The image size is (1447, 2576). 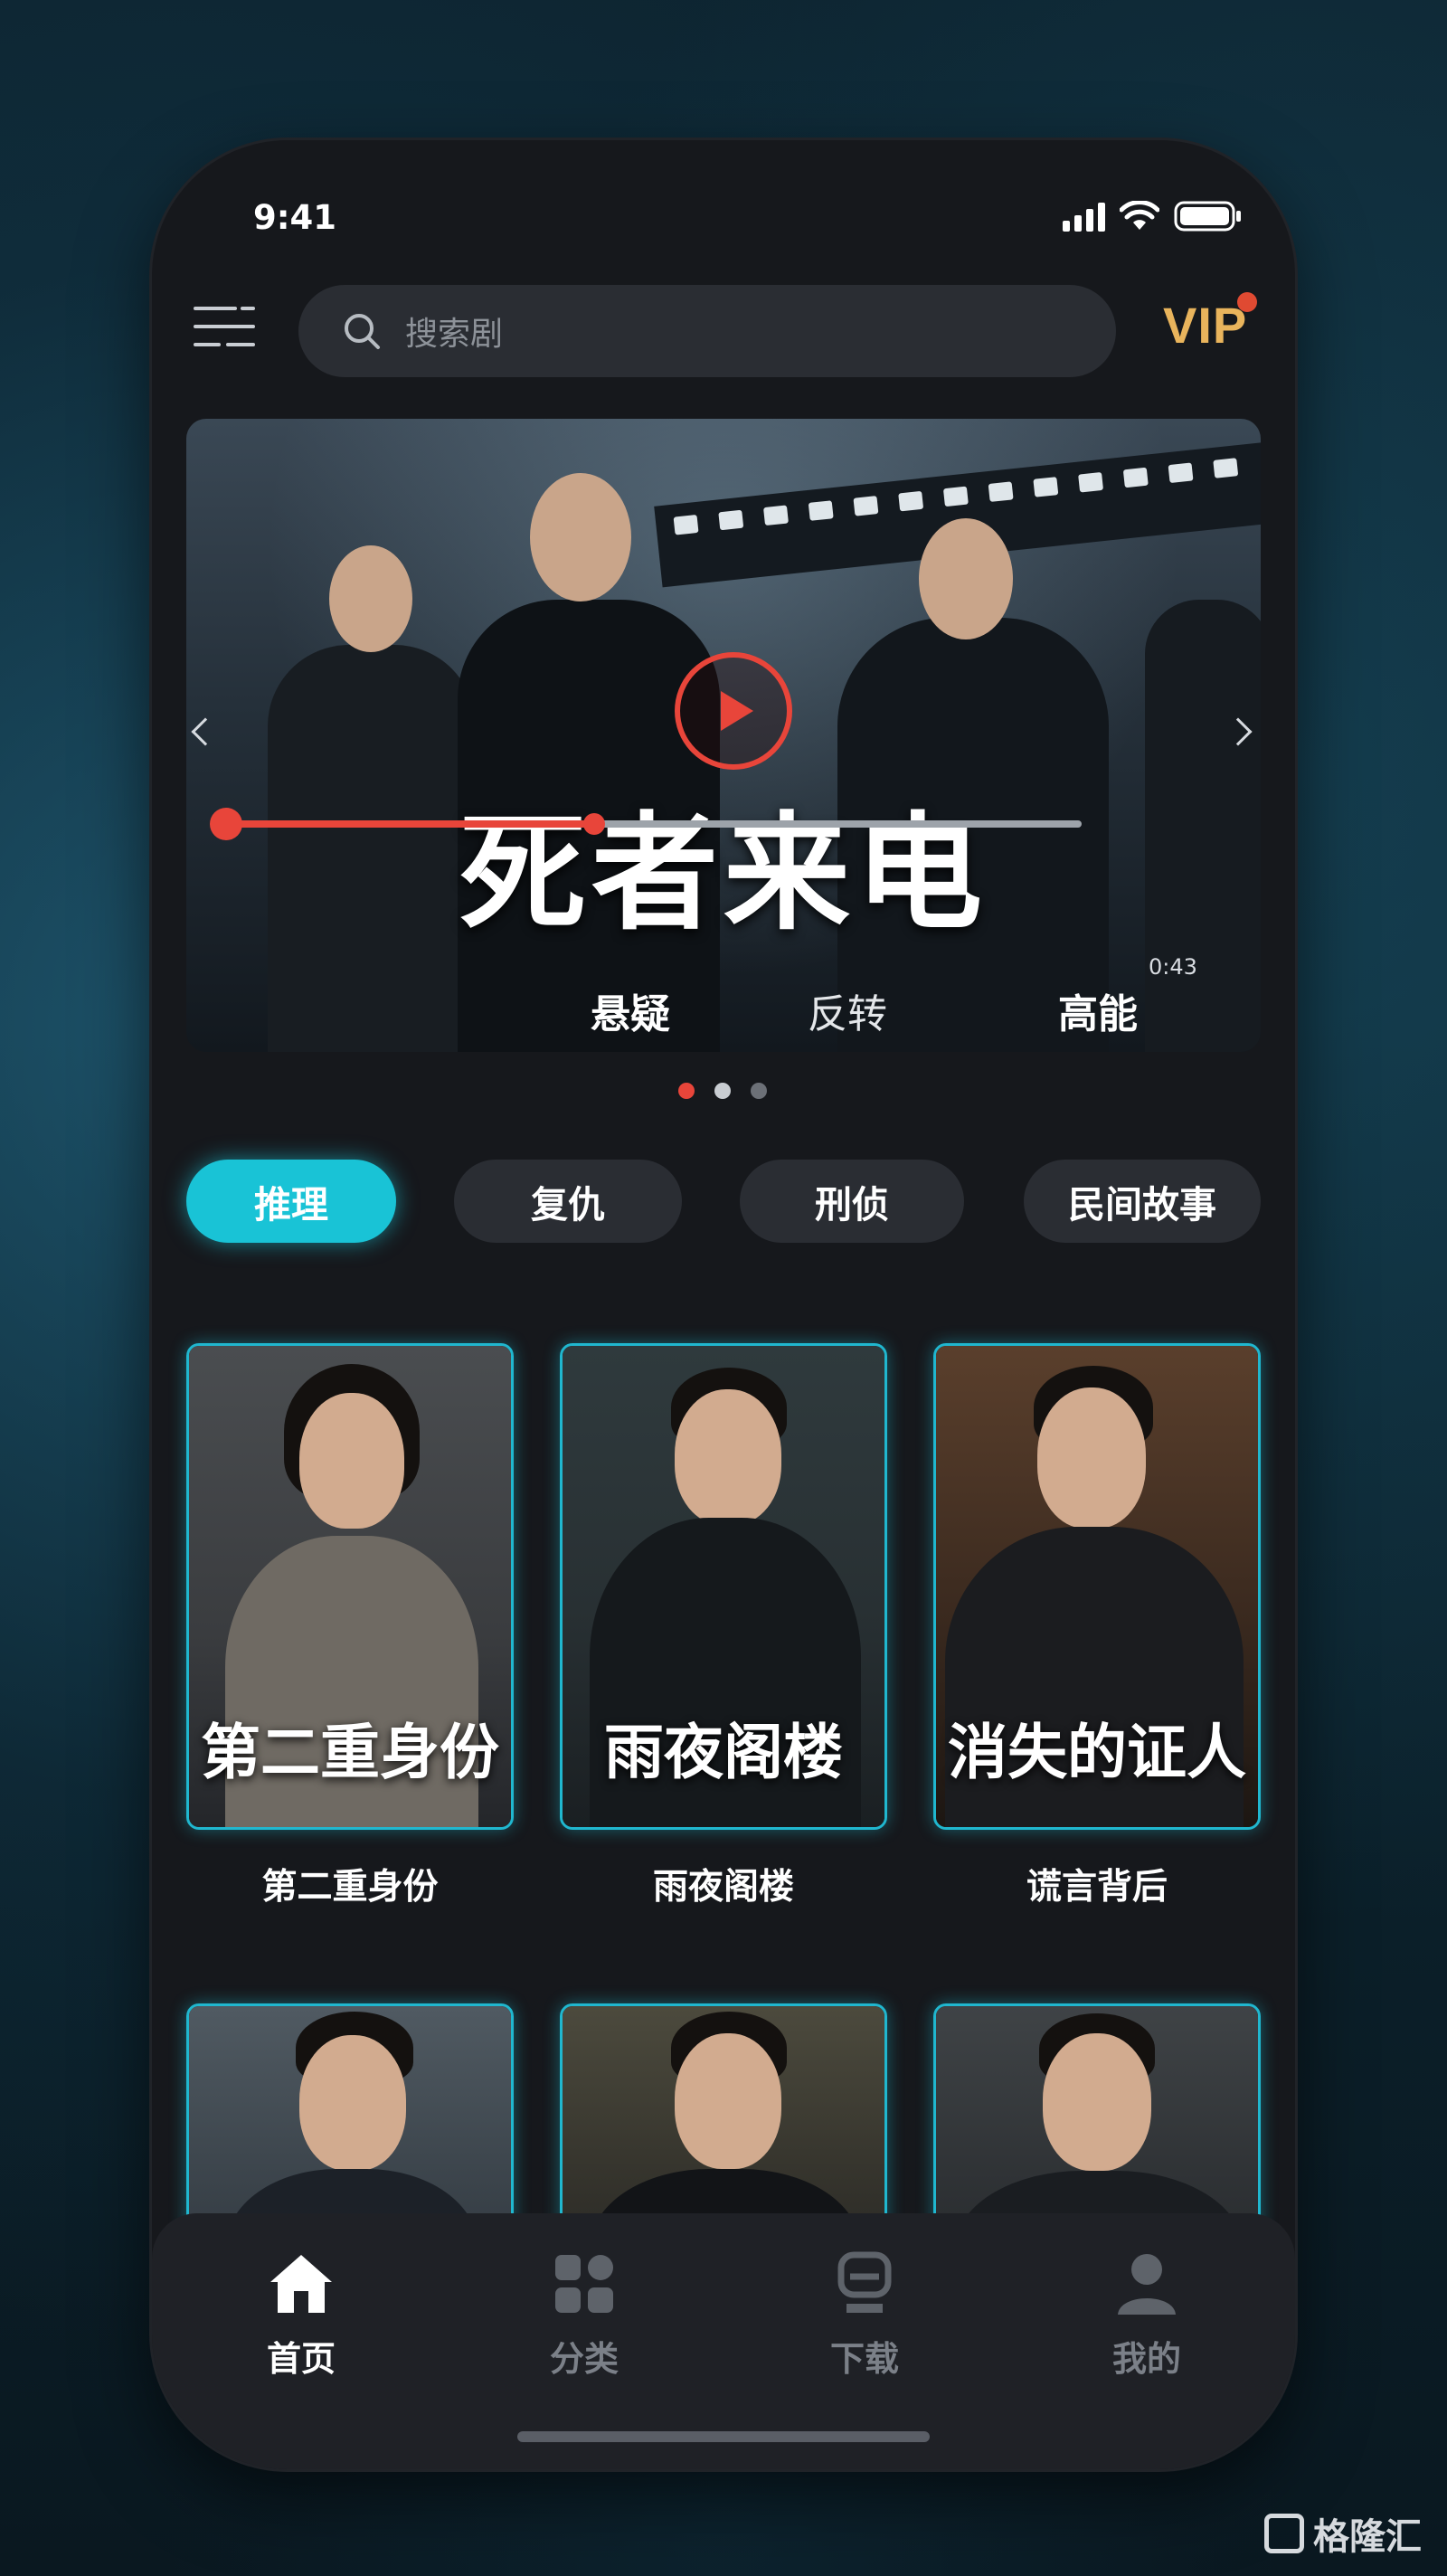 I want to click on tab-category-label: 分类, so click(x=584, y=2359).